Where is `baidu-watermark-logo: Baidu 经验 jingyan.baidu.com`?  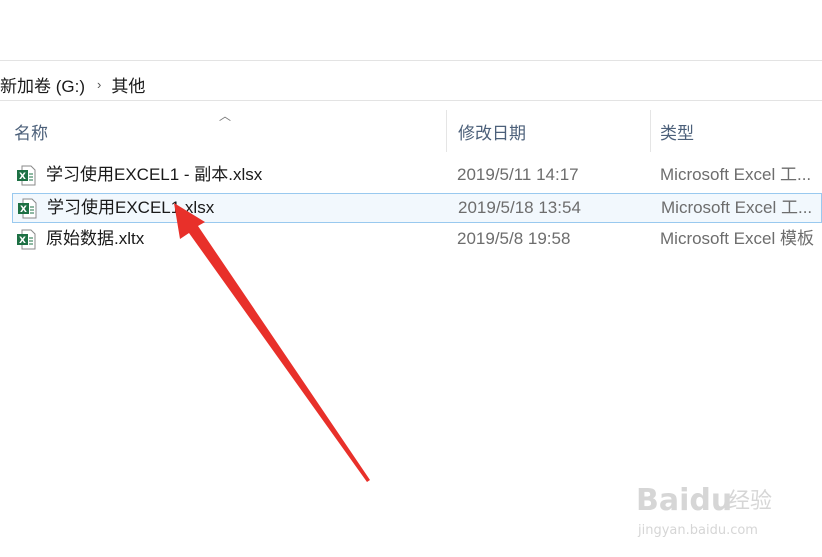
baidu-watermark-logo: Baidu 经验 jingyan.baidu.com is located at coordinates (704, 510).